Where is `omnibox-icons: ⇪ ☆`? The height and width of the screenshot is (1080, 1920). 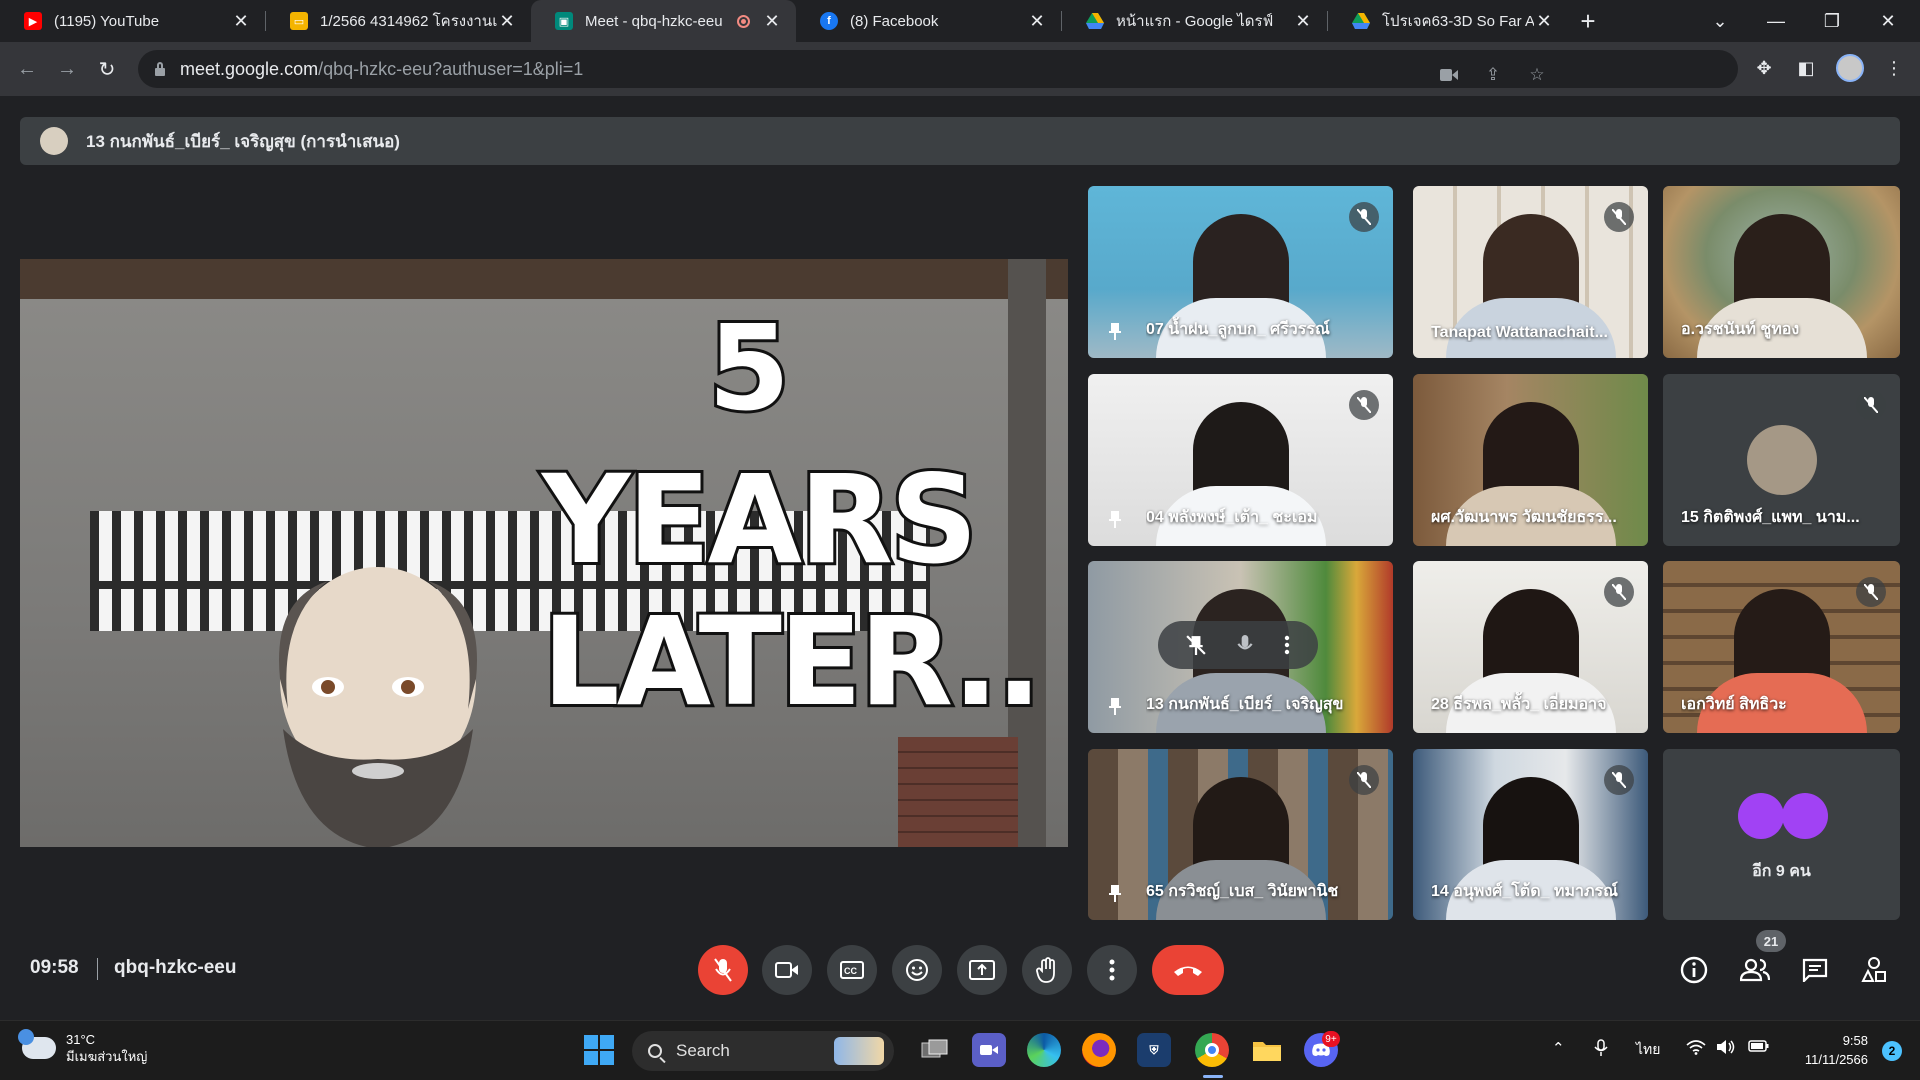
omnibox-icons: ⇪ ☆ is located at coordinates (1493, 75).